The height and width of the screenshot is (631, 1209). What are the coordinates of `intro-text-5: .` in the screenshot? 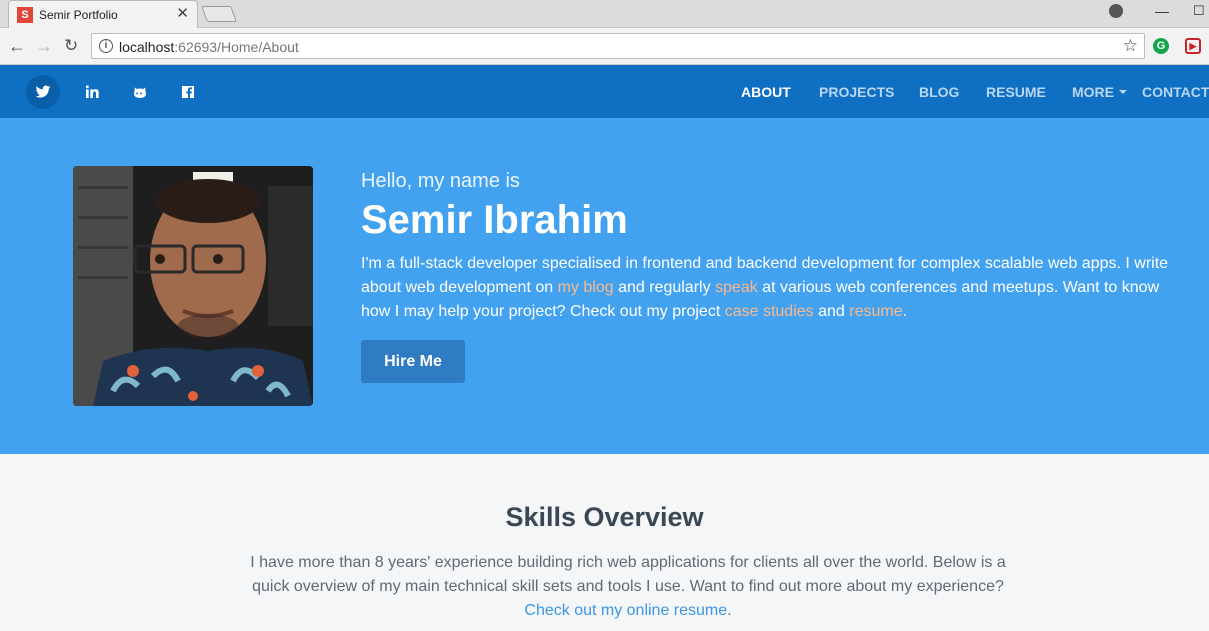 It's located at (905, 311).